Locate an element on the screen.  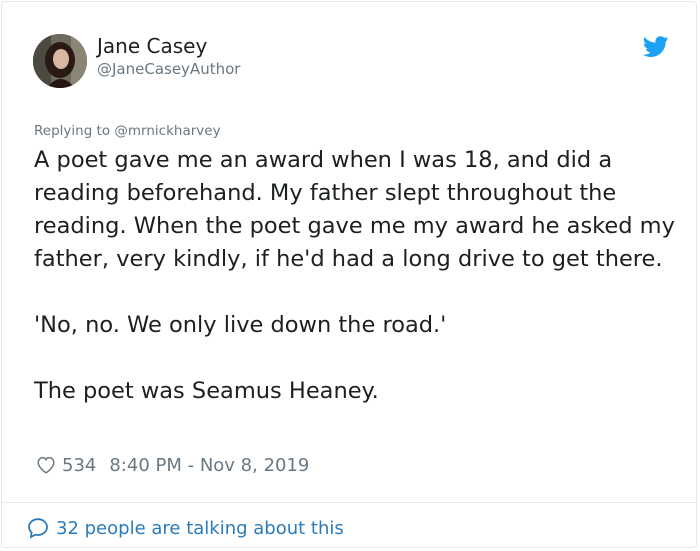
like-count: 534 is located at coordinates (79, 465).